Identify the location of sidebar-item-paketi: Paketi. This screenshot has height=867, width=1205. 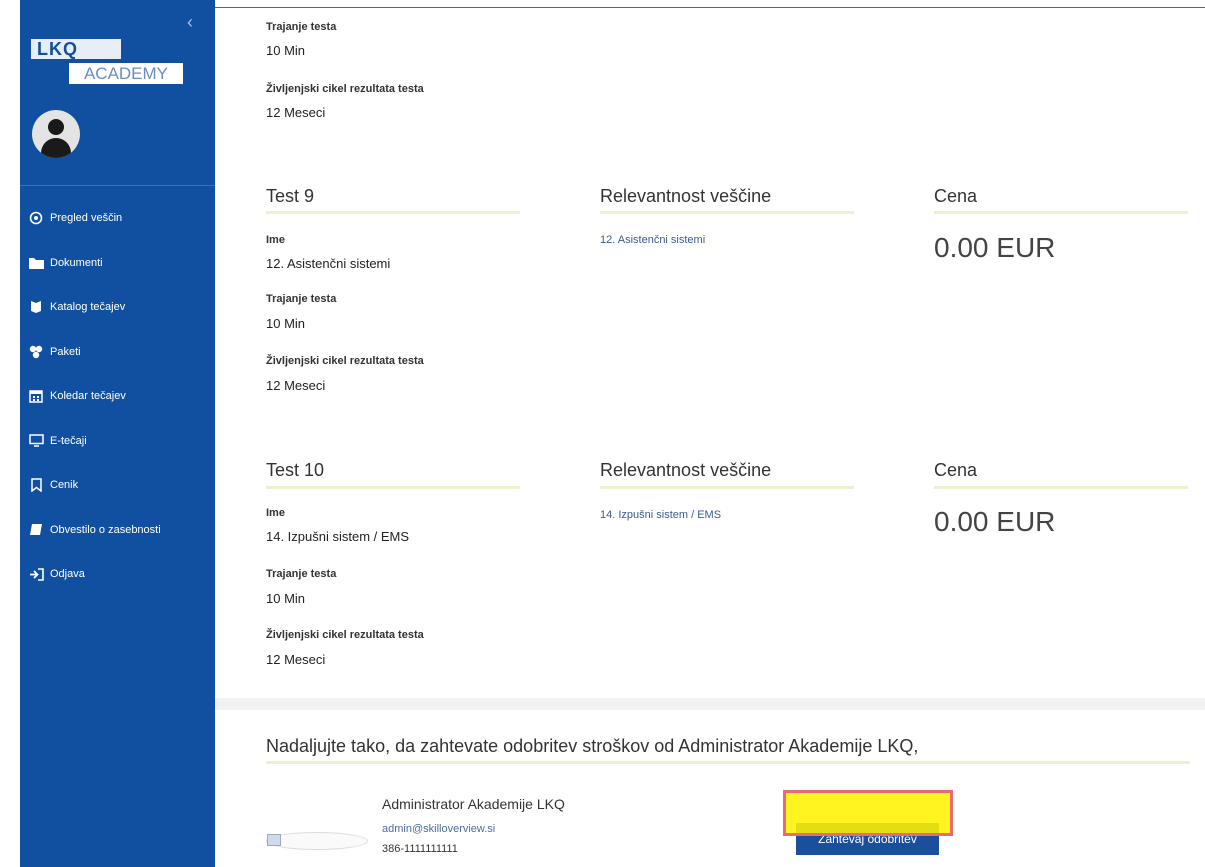
(120, 352).